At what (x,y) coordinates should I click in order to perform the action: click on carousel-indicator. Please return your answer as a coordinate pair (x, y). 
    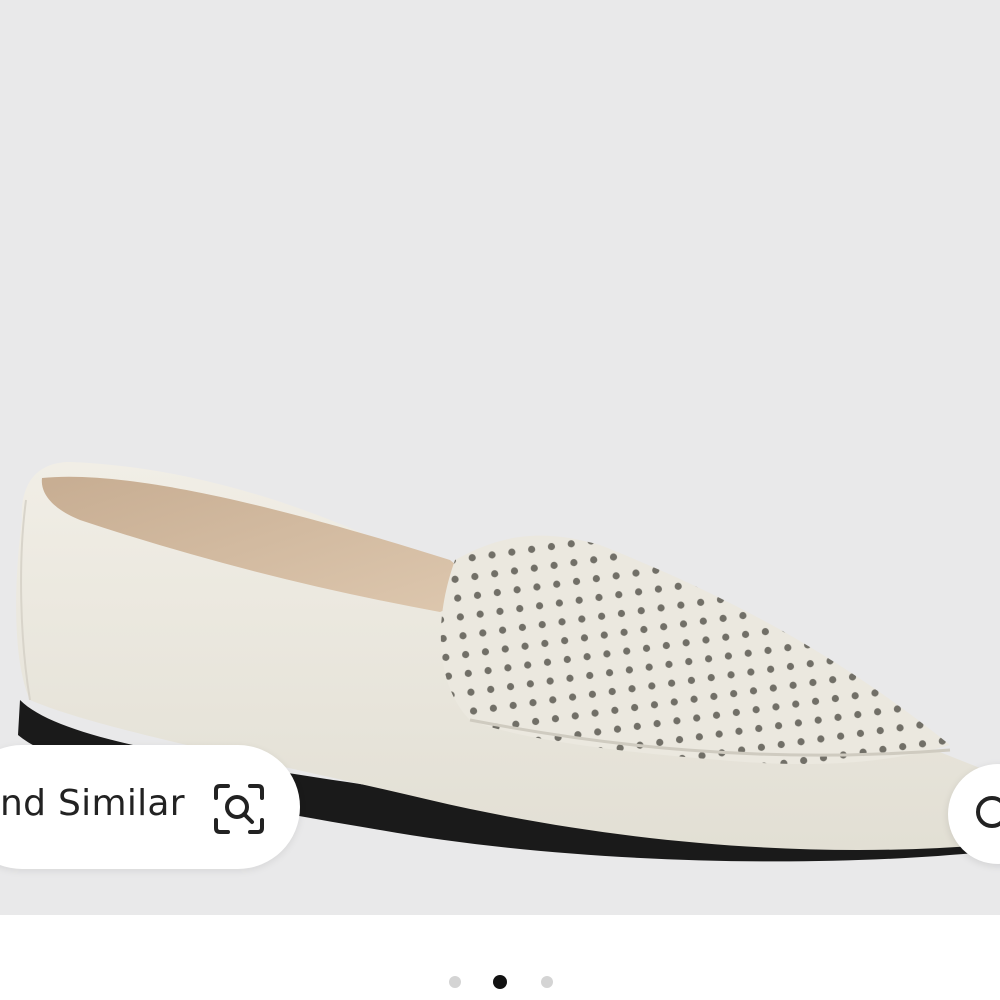
    Looking at the image, I should click on (500, 982).